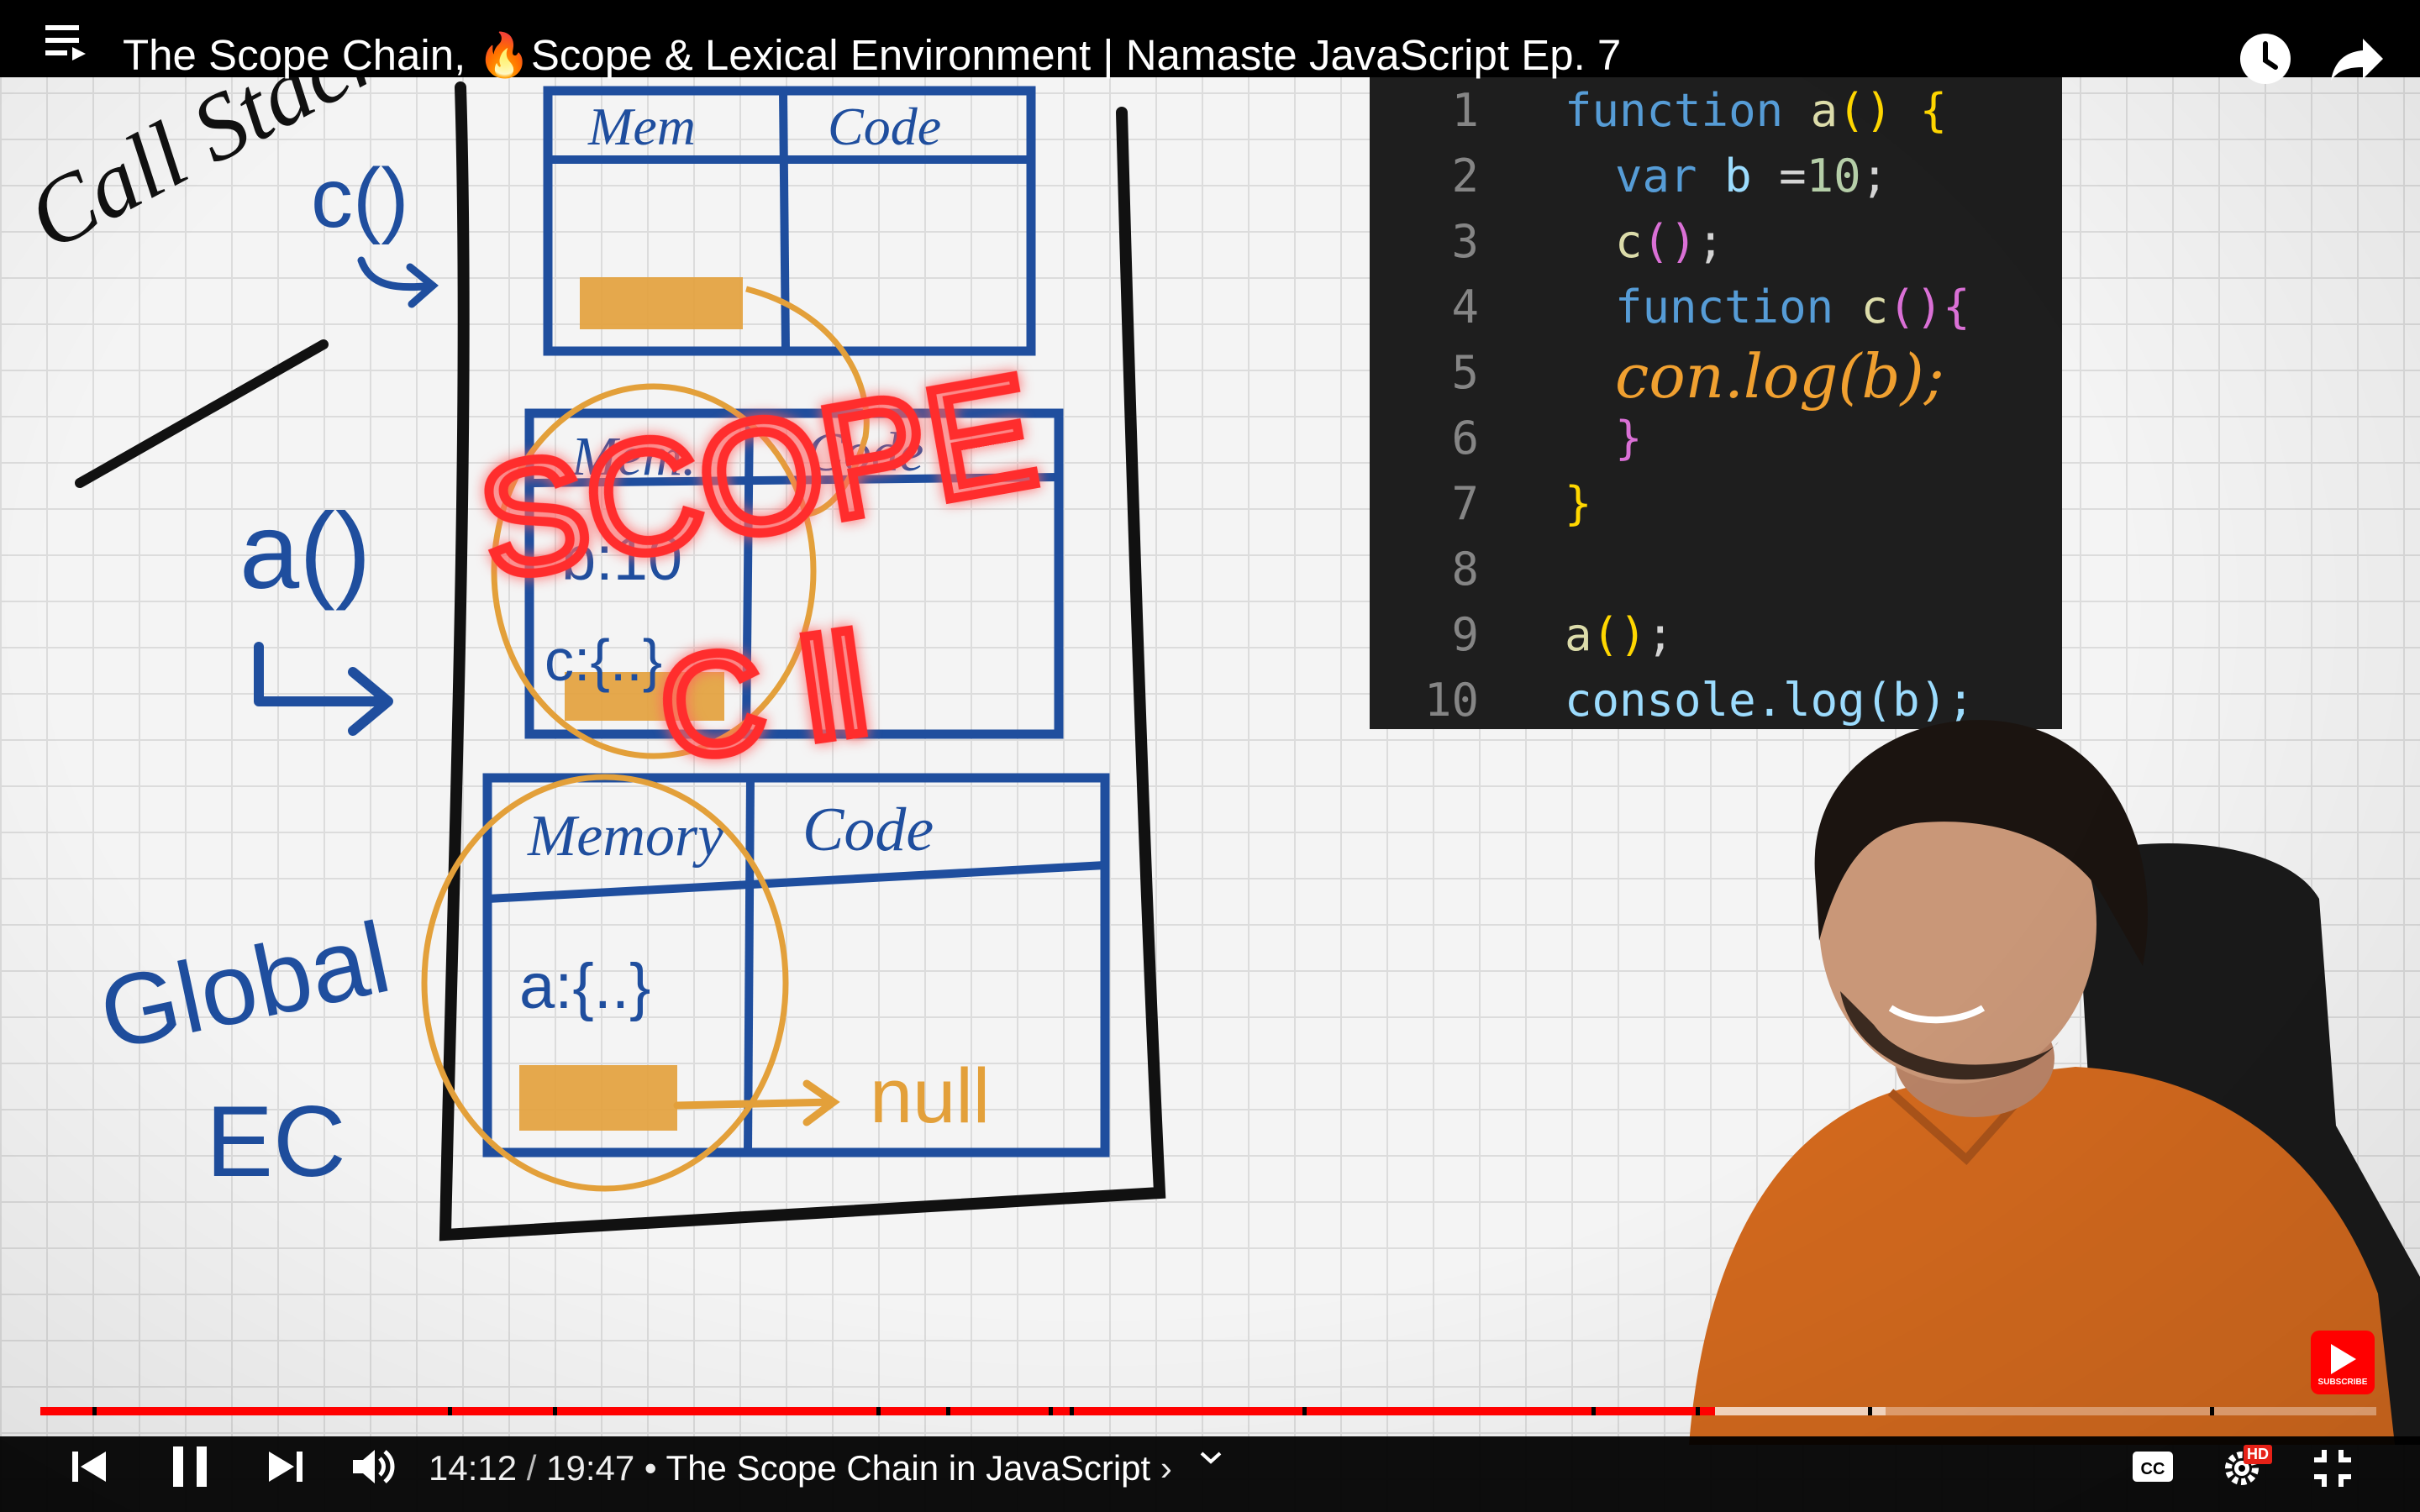  I want to click on chapter-title: The Scope Chain in JavaScript, so click(908, 1468).